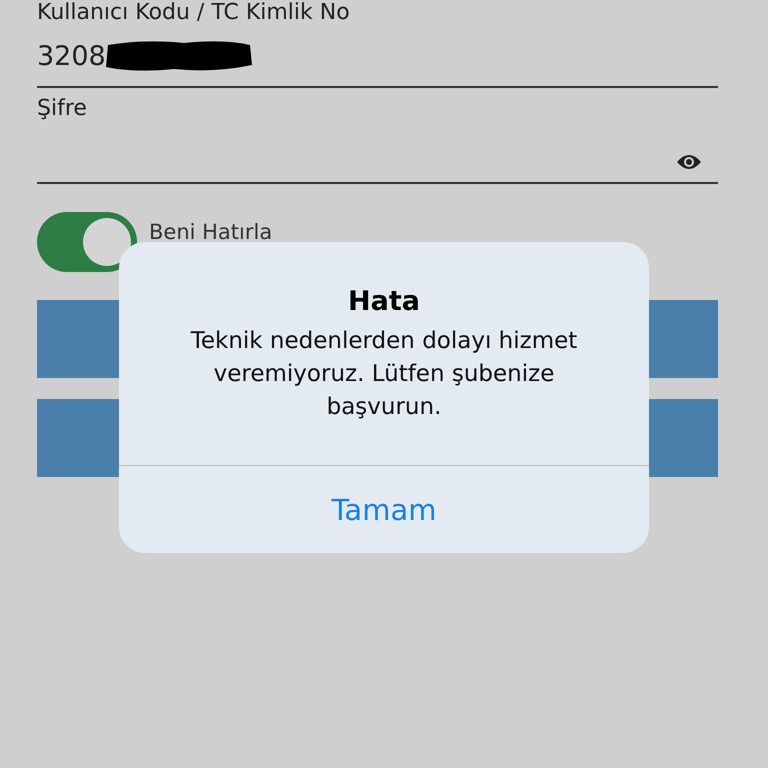  What do you see at coordinates (384, 301) in the screenshot?
I see `alert-title: Hata` at bounding box center [384, 301].